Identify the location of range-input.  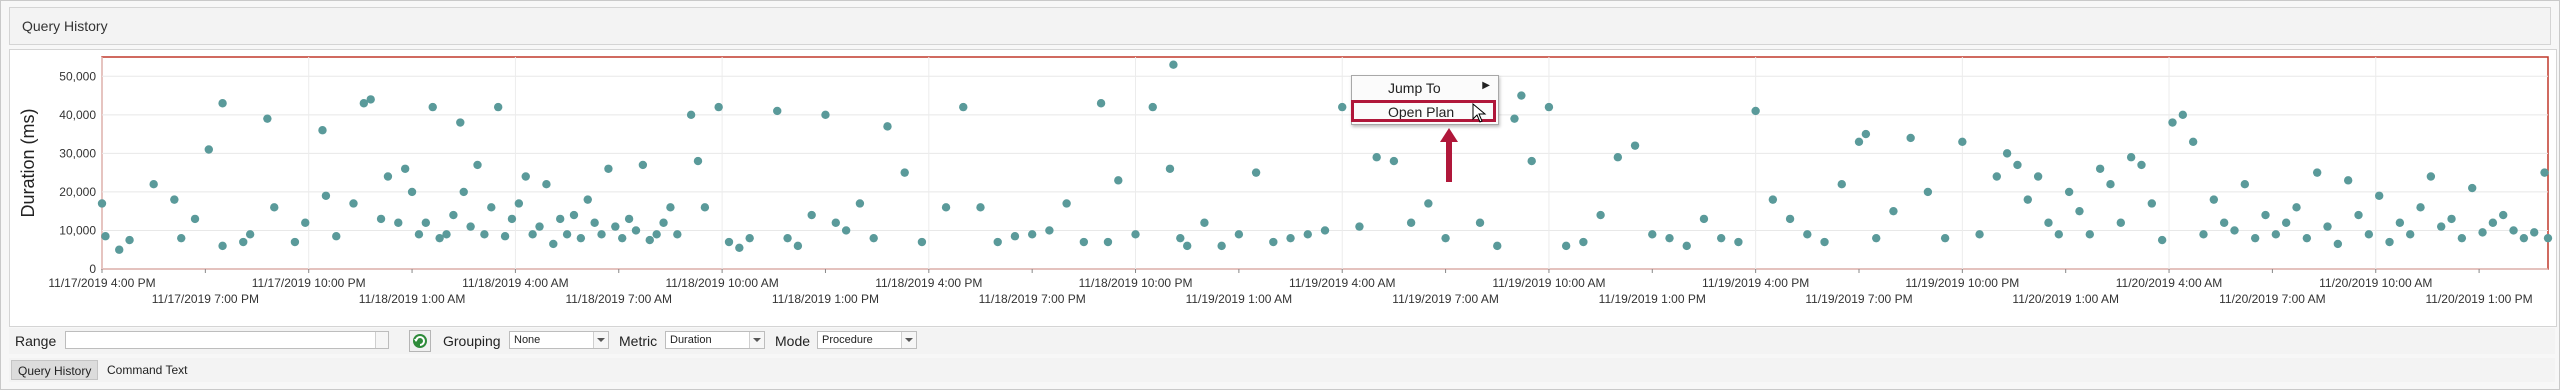
(227, 340).